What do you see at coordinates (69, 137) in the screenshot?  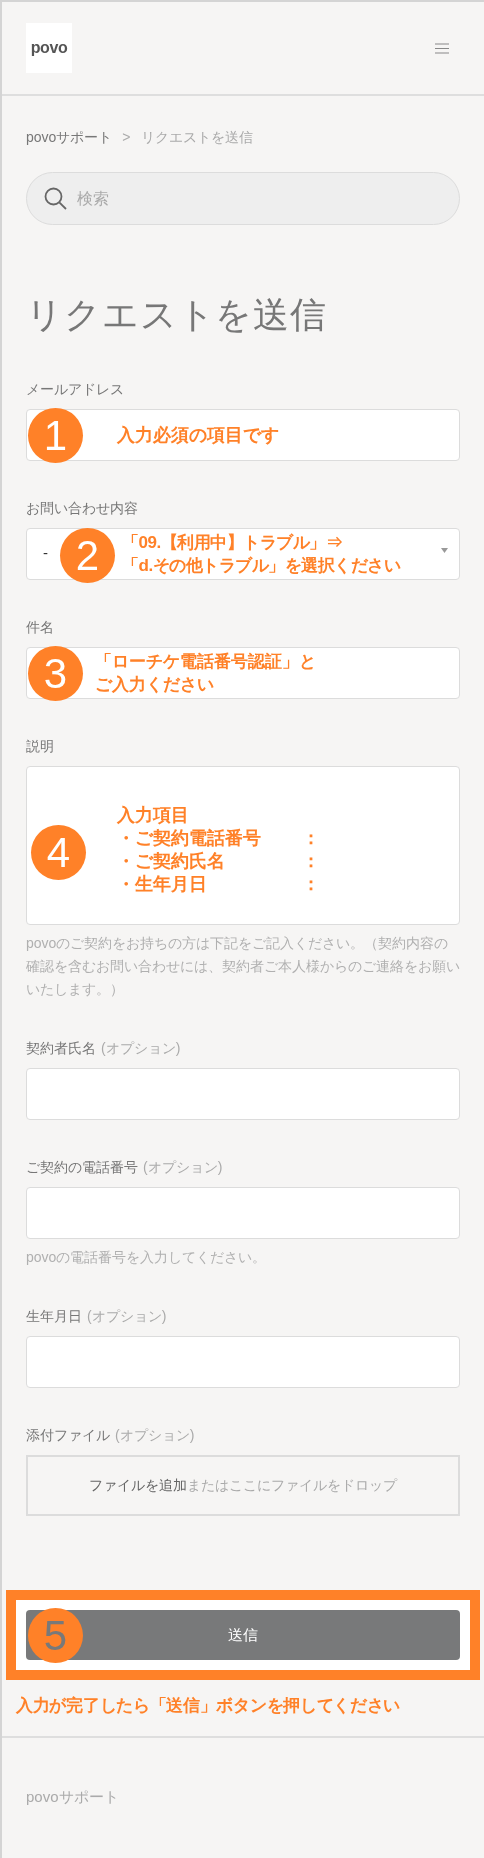 I see `breadcrumb-item: povoサポート` at bounding box center [69, 137].